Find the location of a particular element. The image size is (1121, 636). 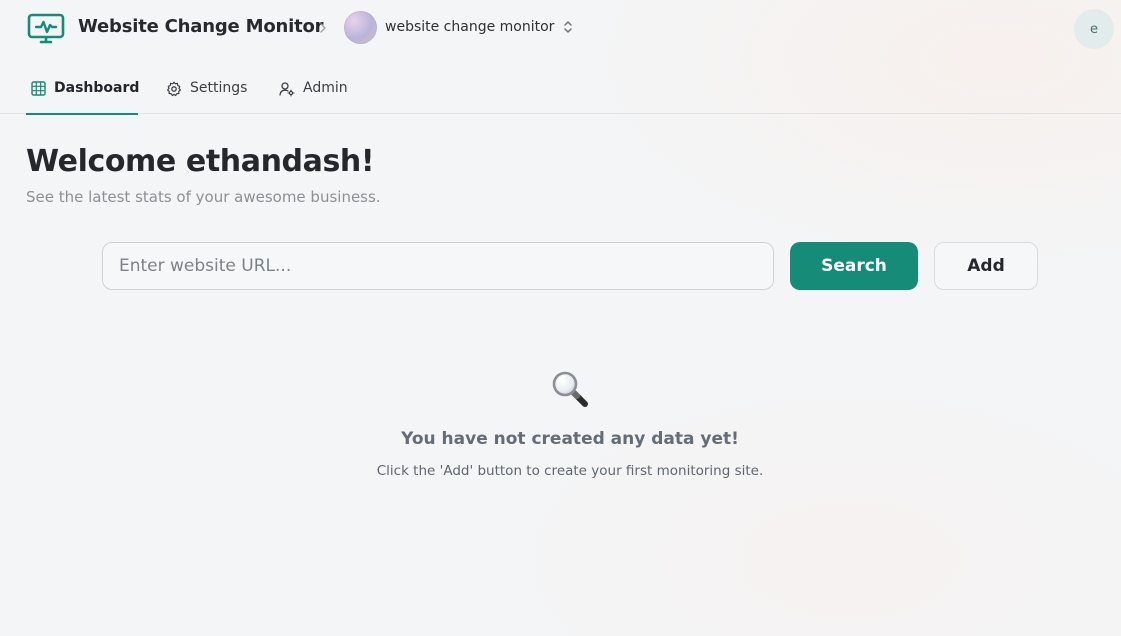

page-title: Welcome ethandash! is located at coordinates (200, 161).